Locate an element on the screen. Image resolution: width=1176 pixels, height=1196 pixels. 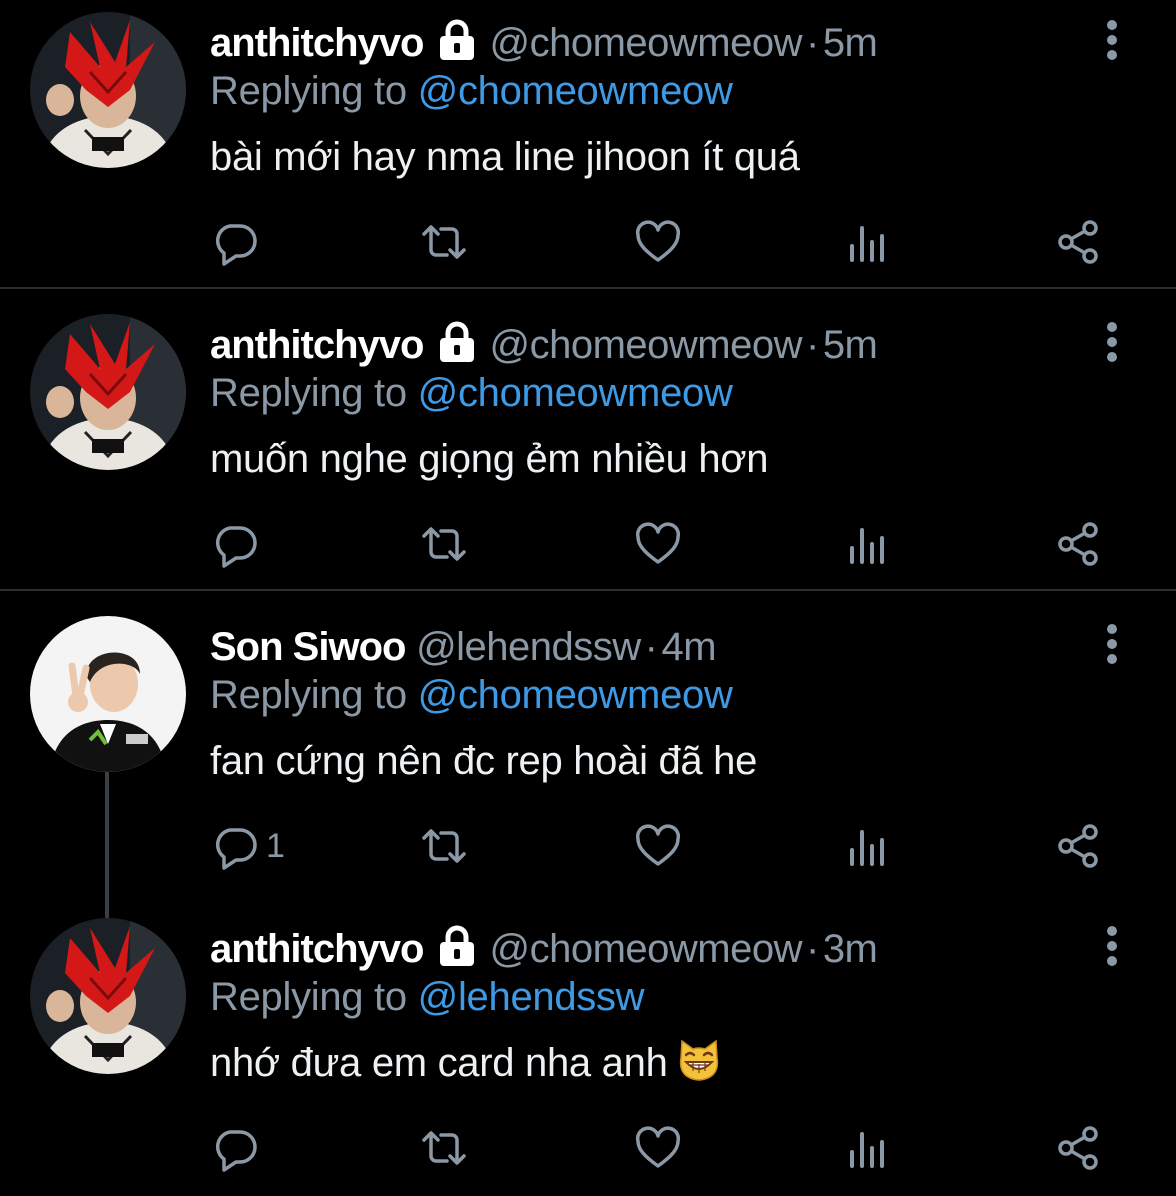
reply-button: 1 is located at coordinates (248, 846).